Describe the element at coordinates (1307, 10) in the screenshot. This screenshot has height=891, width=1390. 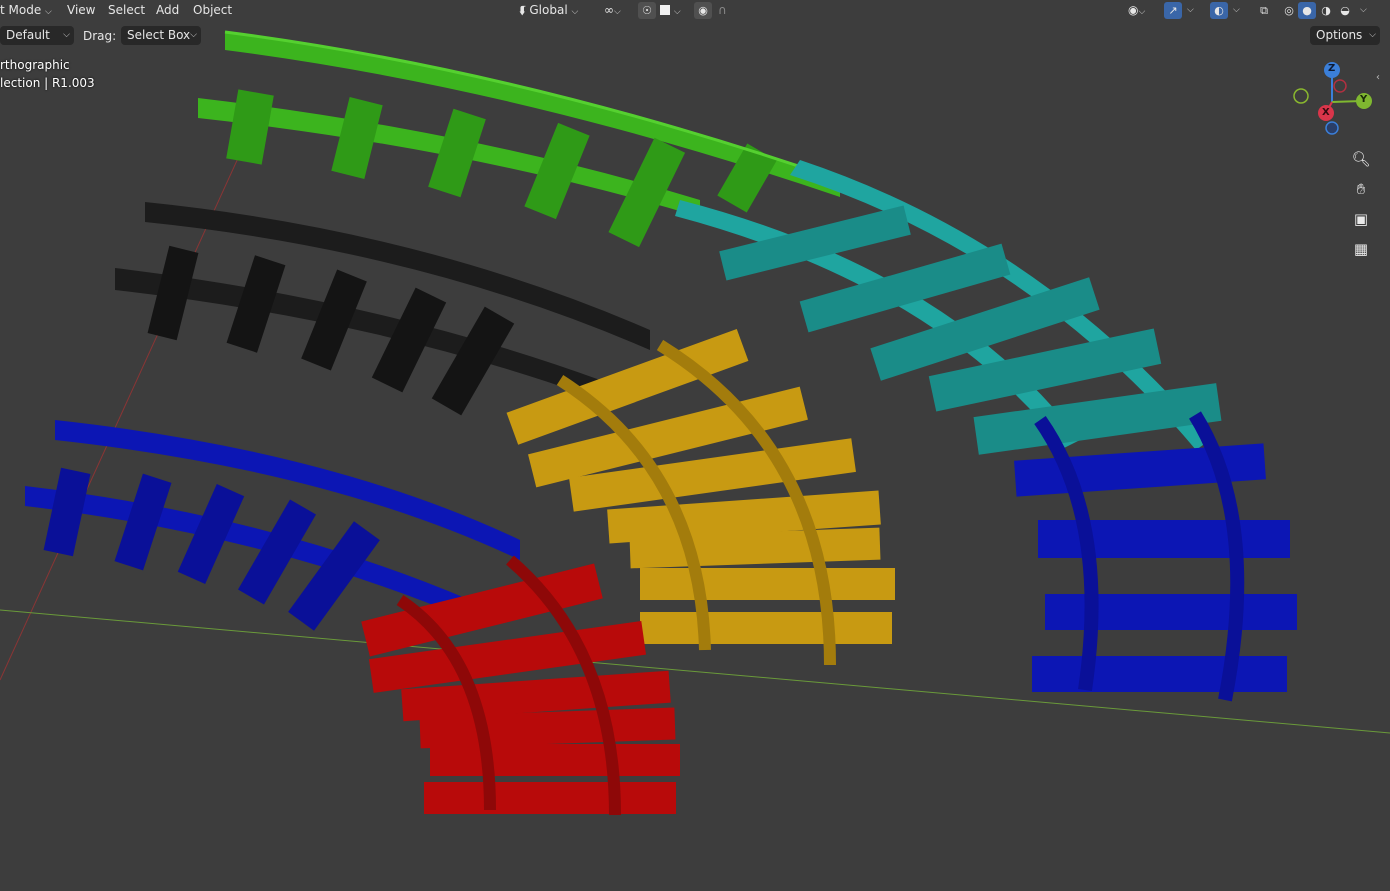
I see `solid-shading-icon: ●` at that location.